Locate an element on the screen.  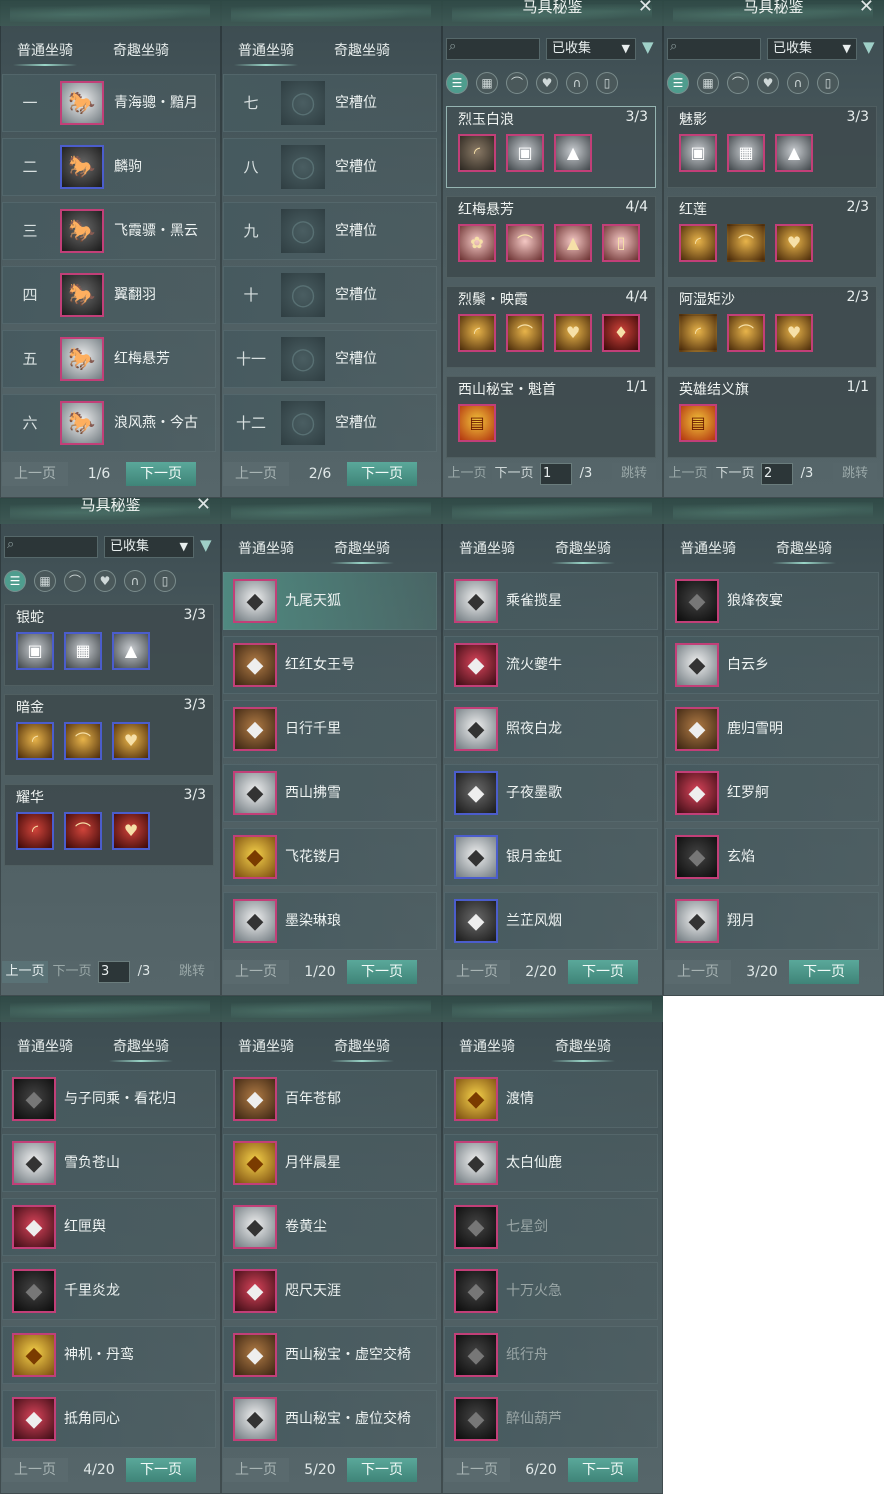
mount-row: 十一 ◯ 空槽位 is located at coordinates (330, 359).